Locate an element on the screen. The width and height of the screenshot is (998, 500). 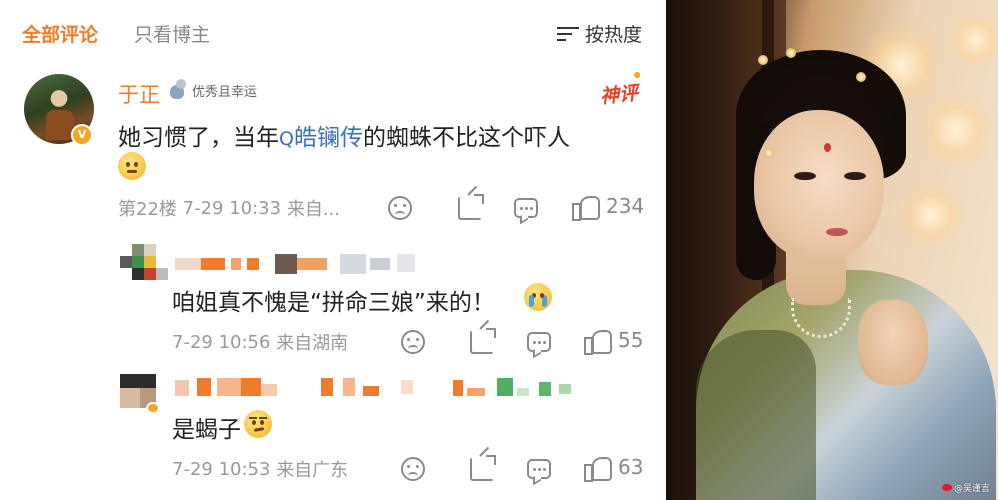
comment-text-part: 她习惯了，当年 is located at coordinates (198, 138).